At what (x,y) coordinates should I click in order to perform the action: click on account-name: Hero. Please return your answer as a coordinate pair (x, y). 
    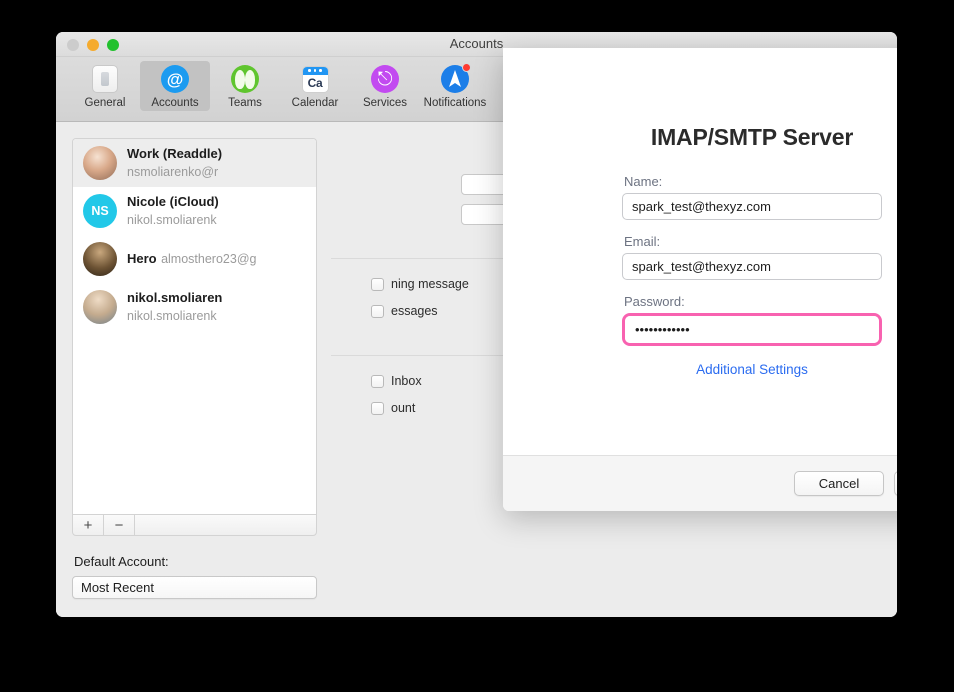
    Looking at the image, I should click on (142, 258).